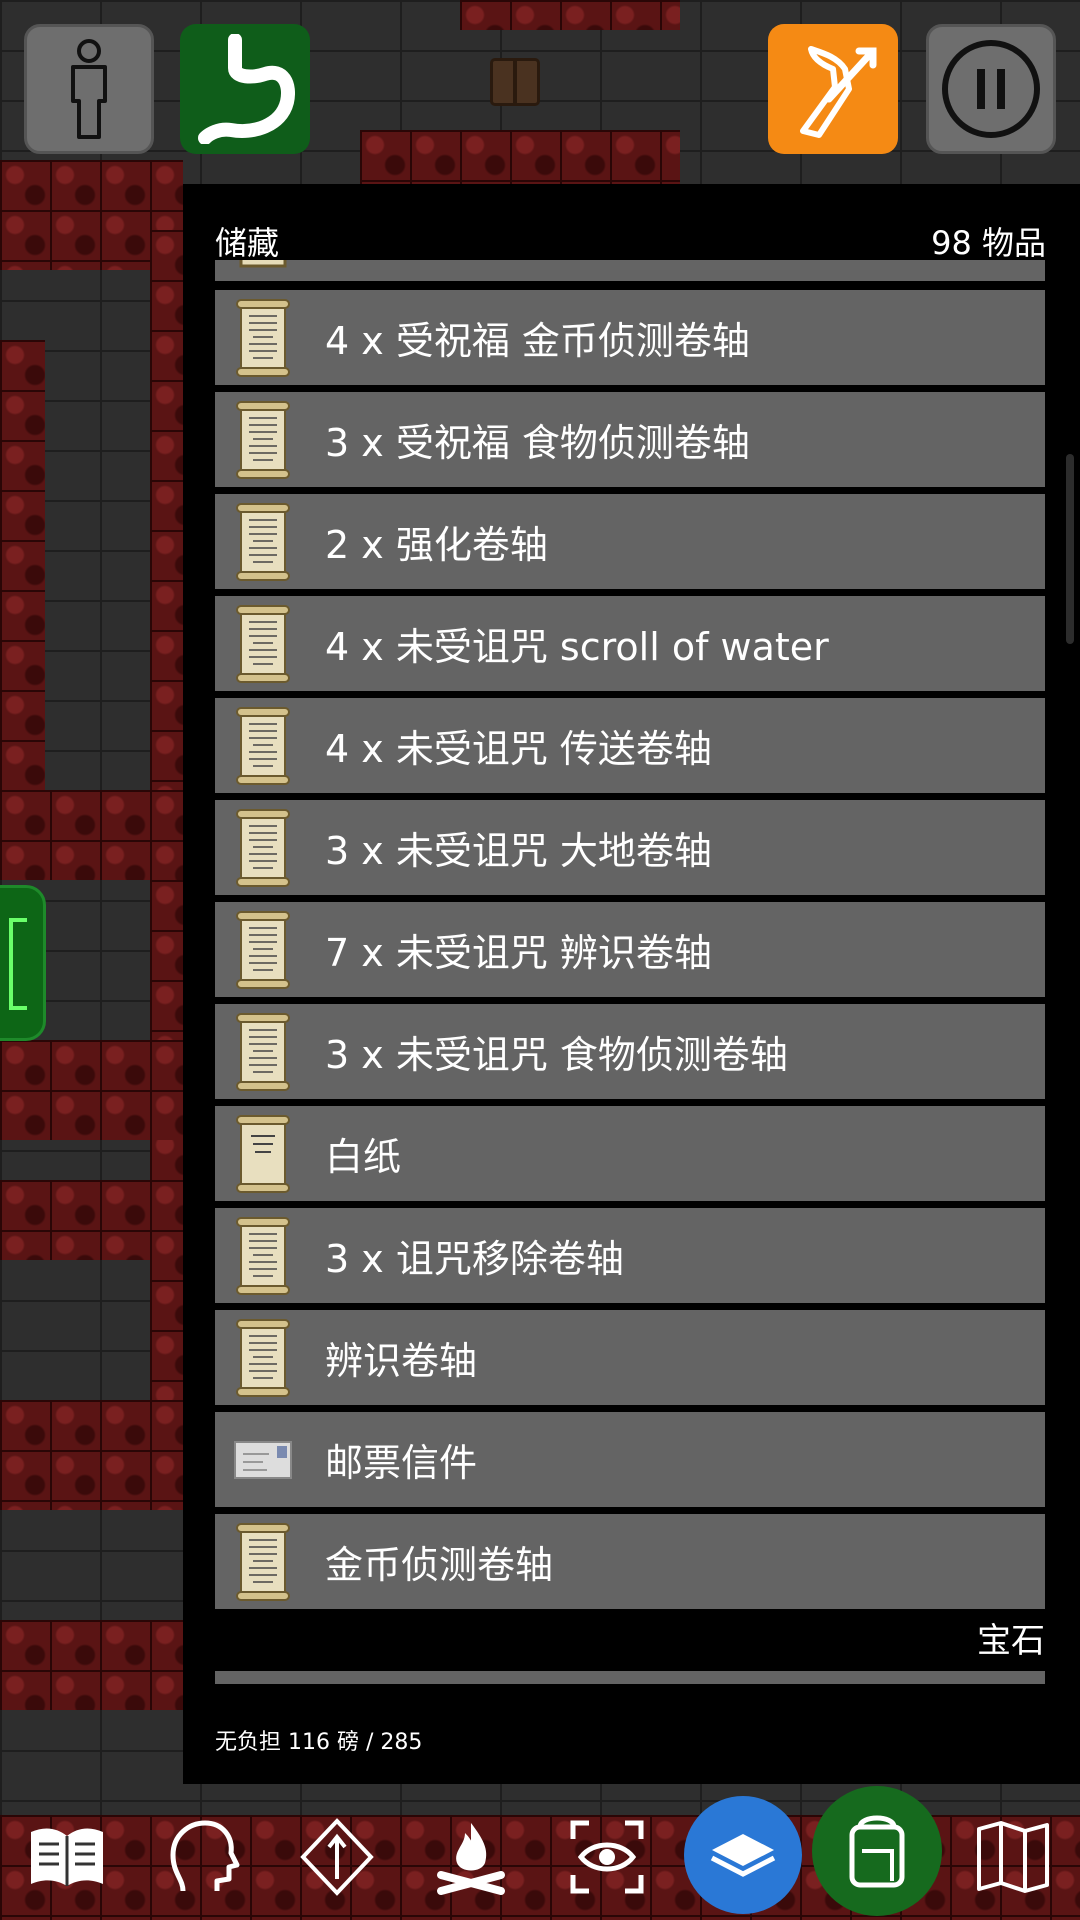 The width and height of the screenshot is (1080, 1920). What do you see at coordinates (537, 443) in the screenshot?
I see `list-item-label: 3 x 受祝福 食物侦测卷轴` at bounding box center [537, 443].